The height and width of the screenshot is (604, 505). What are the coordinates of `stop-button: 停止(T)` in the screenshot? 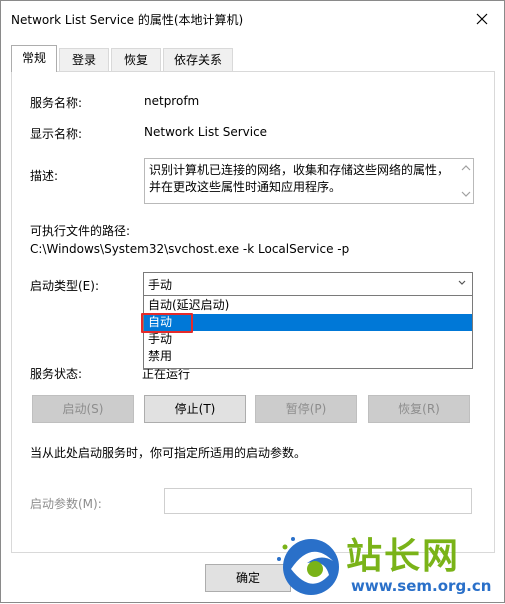 It's located at (195, 409).